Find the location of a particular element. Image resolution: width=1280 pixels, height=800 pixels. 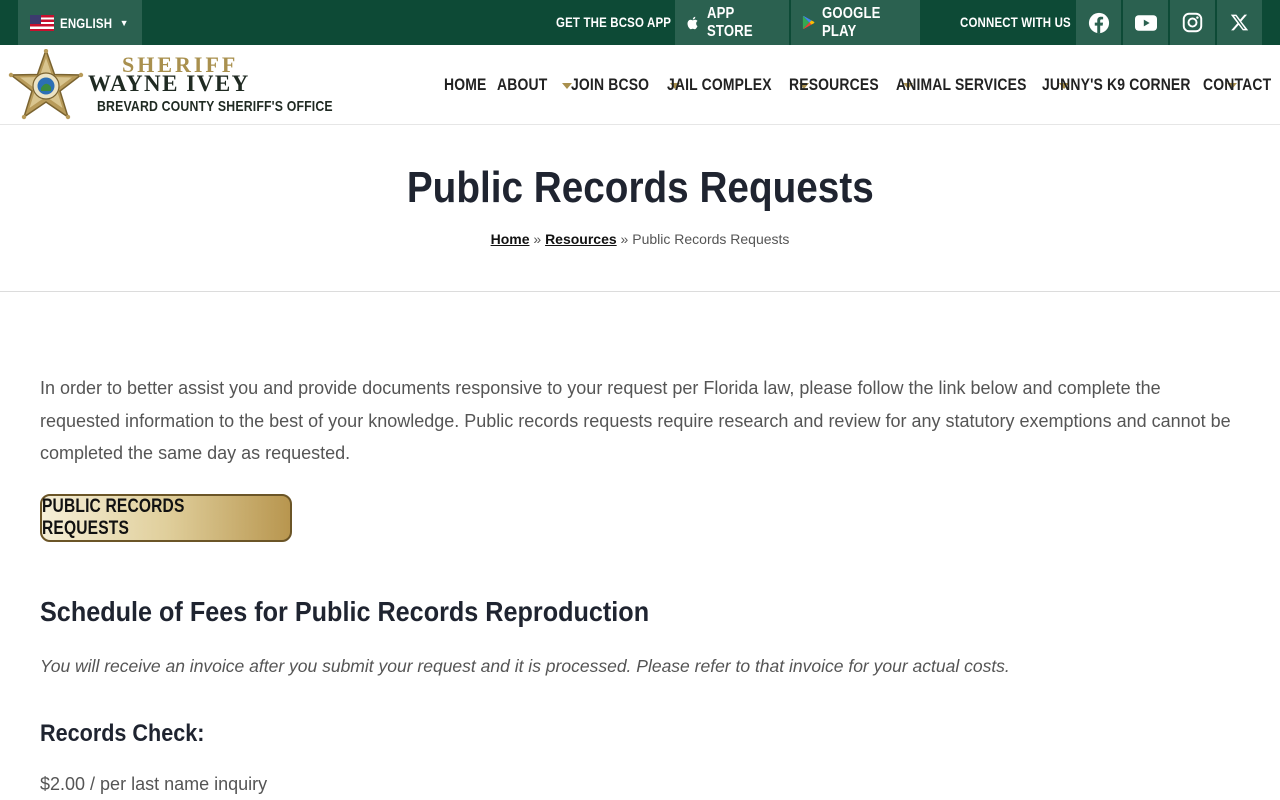

connect-label: CONNECT WITH US is located at coordinates (1015, 22).